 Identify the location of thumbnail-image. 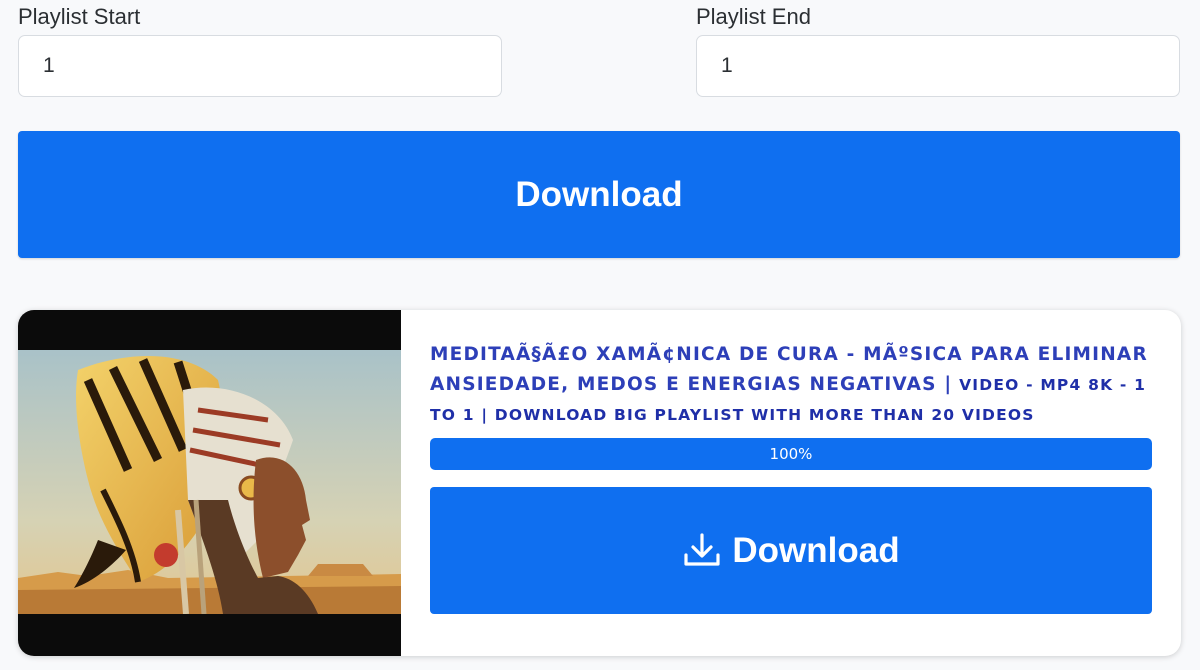
(209, 482).